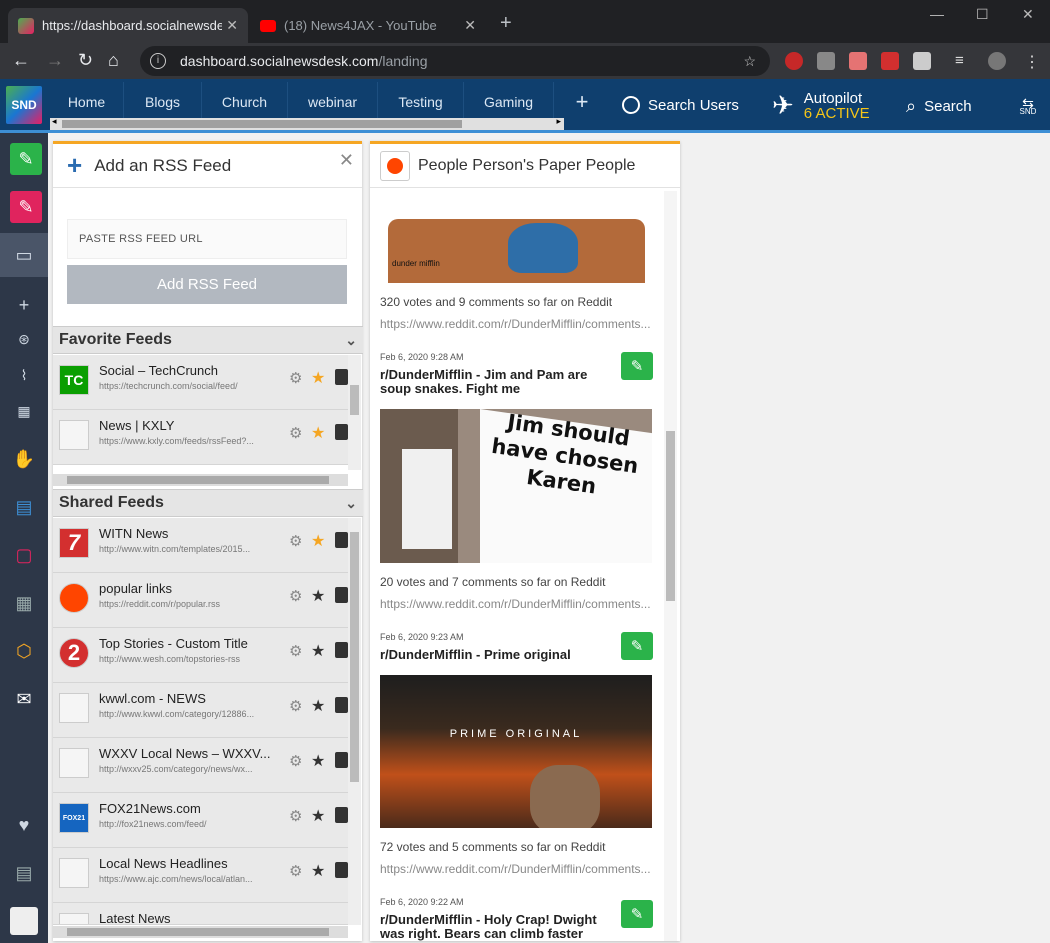  Describe the element at coordinates (982, 14) in the screenshot. I see `maximize-icon: ☐` at that location.